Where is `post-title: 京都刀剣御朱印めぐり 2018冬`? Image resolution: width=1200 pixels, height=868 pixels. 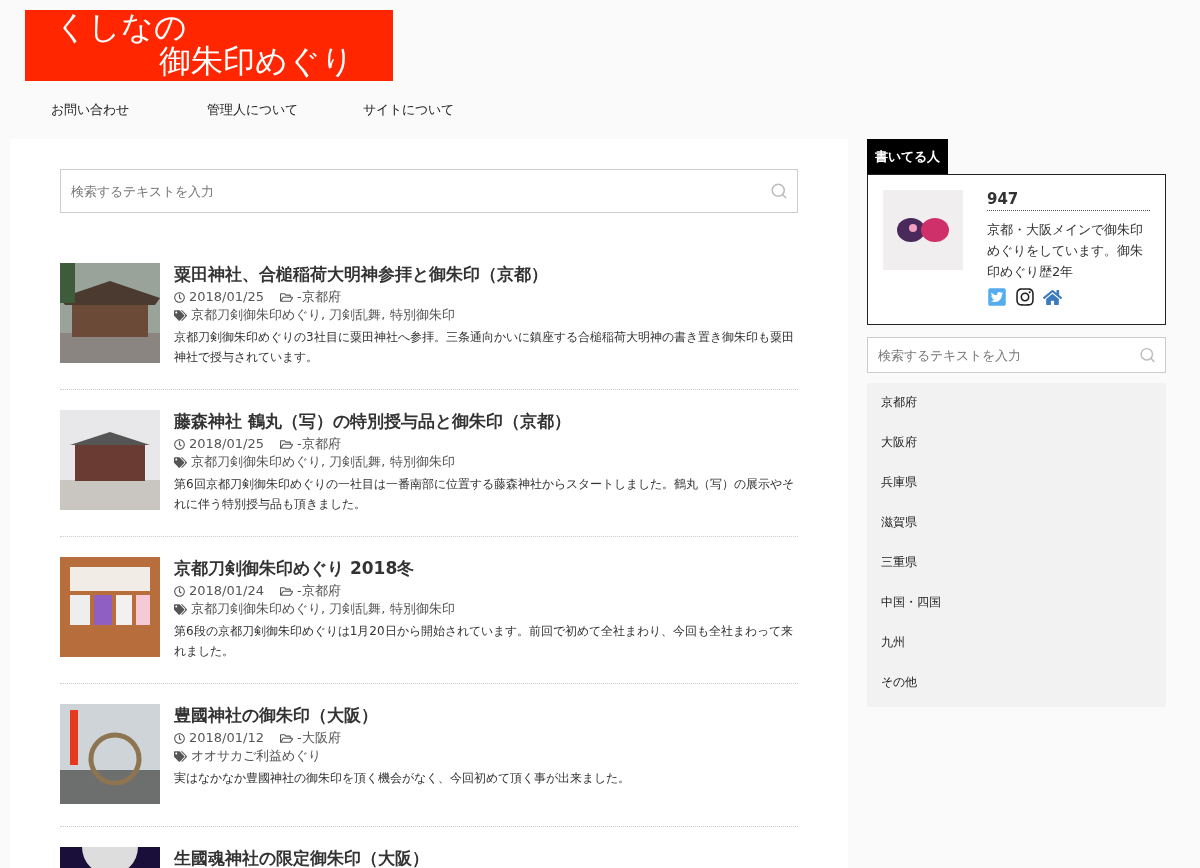 post-title: 京都刀剣御朱印めぐり 2018冬 is located at coordinates (486, 568).